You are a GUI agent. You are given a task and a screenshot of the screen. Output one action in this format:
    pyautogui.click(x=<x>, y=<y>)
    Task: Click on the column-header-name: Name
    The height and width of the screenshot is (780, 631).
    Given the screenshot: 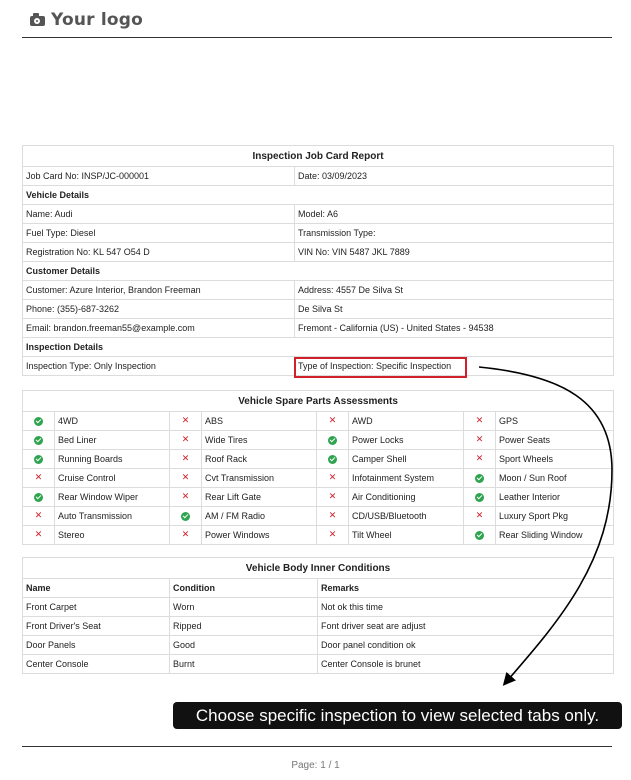 What is the action you would take?
    pyautogui.click(x=96, y=588)
    